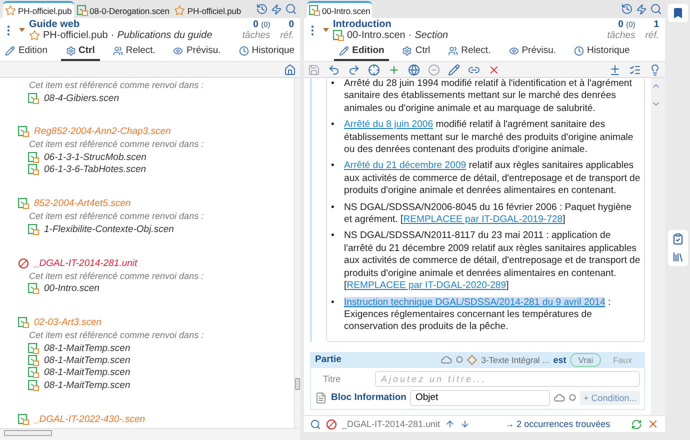 The height and width of the screenshot is (440, 690). What do you see at coordinates (368, 398) in the screenshot?
I see `block-label: Bloc Information` at bounding box center [368, 398].